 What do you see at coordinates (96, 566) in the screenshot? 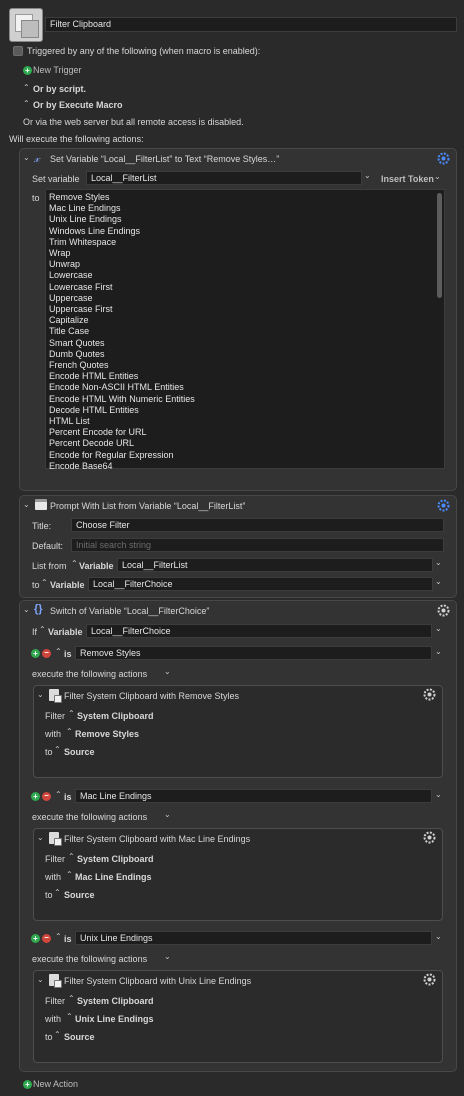
I see `list-from-variable-word: Variable` at bounding box center [96, 566].